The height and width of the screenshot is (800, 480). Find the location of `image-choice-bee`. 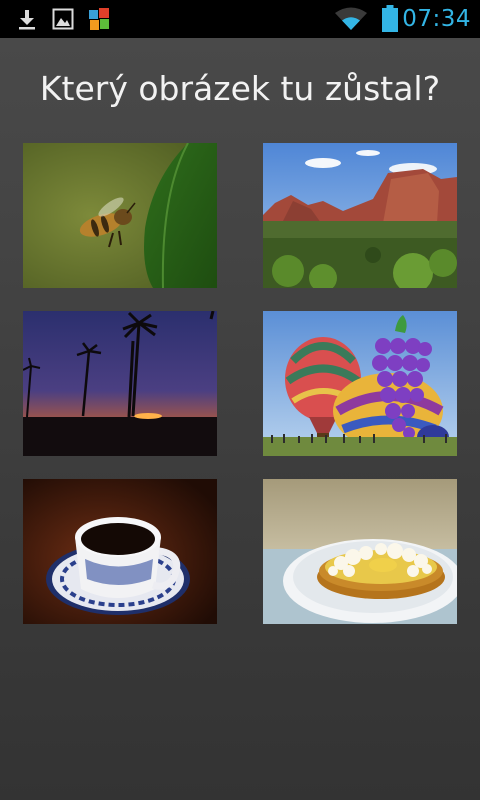

image-choice-bee is located at coordinates (120, 215).